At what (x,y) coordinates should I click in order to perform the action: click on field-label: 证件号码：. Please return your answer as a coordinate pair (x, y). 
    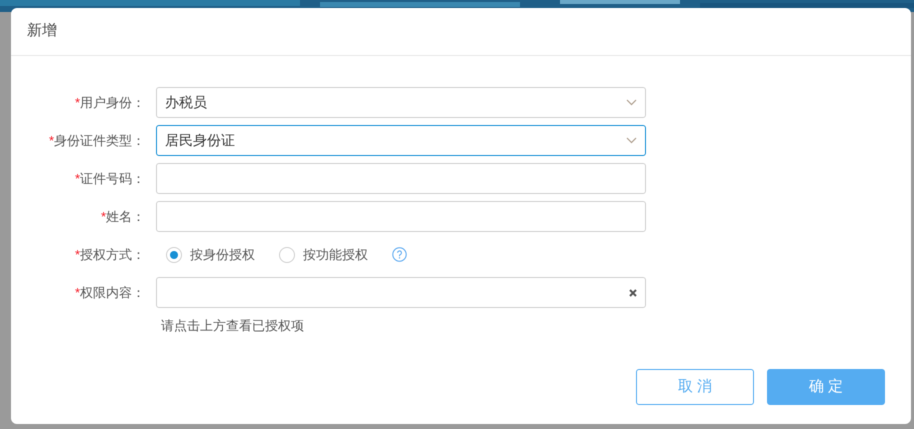
    Looking at the image, I should click on (112, 178).